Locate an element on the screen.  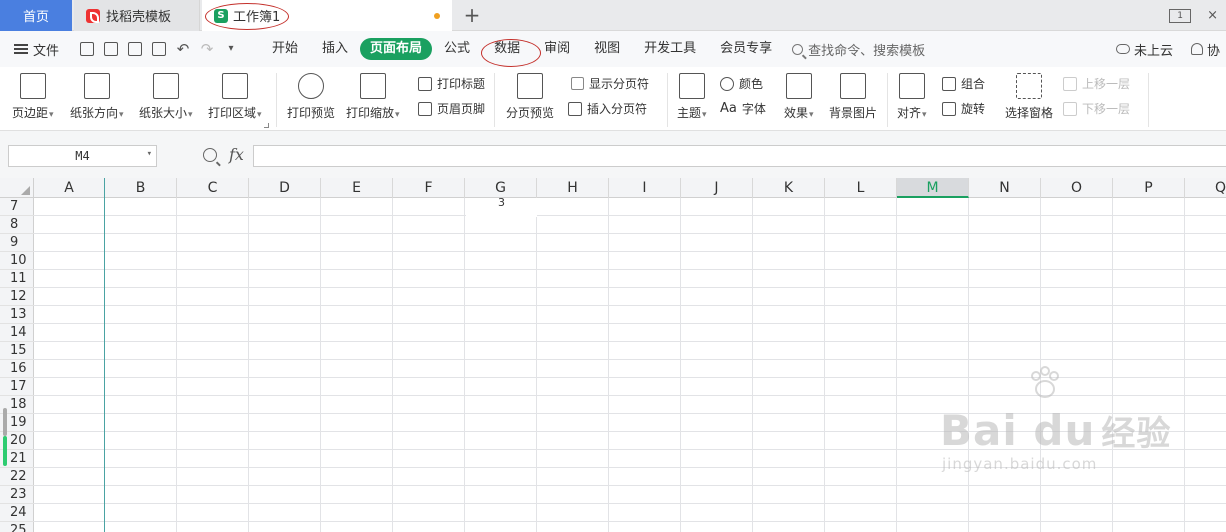
row-header-13: 13 is located at coordinates (17, 315).